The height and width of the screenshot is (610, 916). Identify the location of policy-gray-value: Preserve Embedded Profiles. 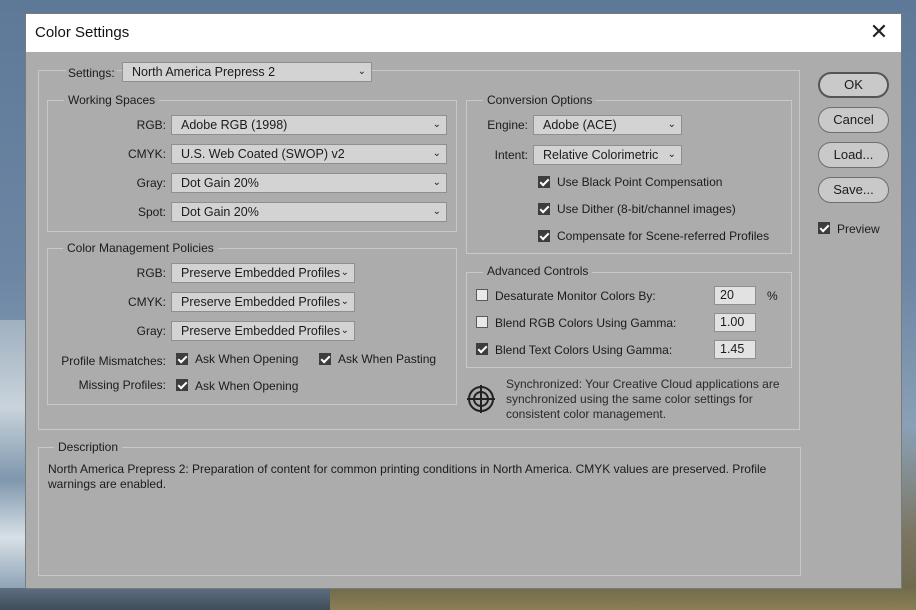
(261, 331).